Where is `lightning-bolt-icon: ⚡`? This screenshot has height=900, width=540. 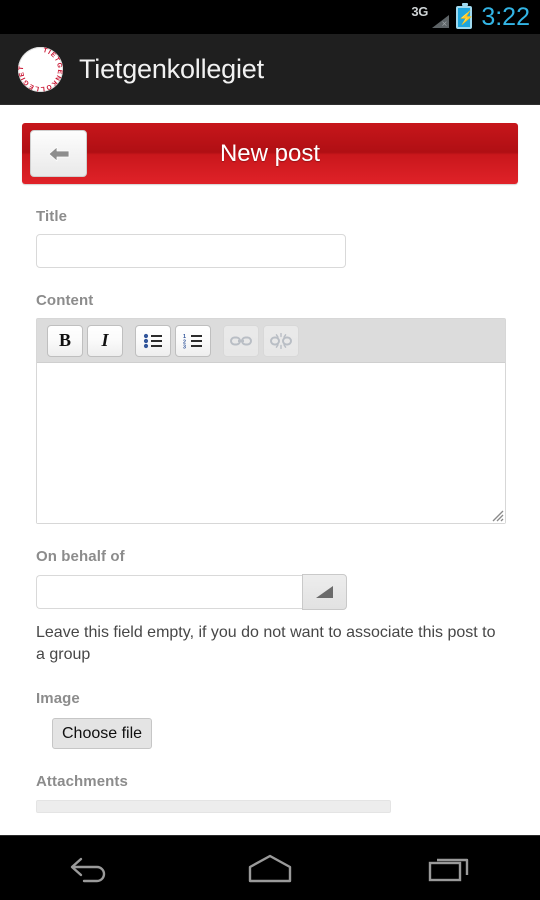
lightning-bolt-icon: ⚡ is located at coordinates (466, 17).